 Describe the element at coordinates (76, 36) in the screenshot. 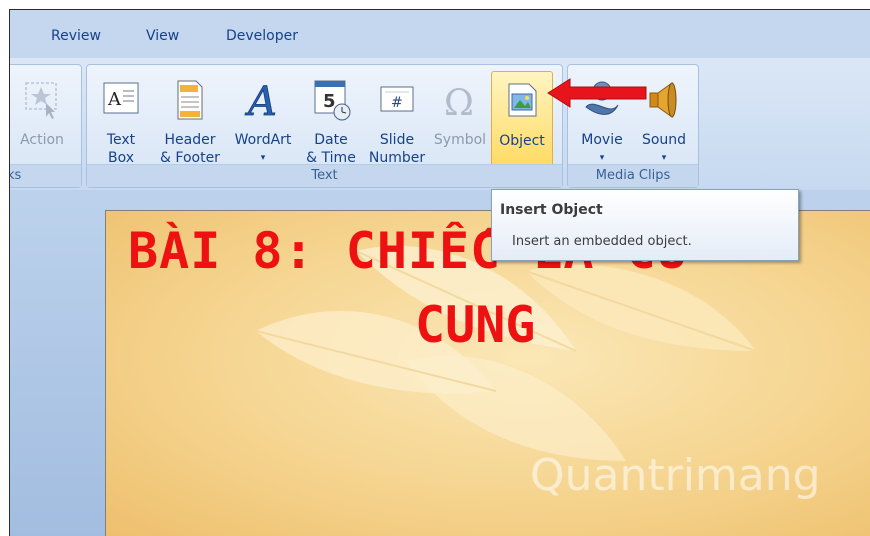

I see `tab-review: Review` at that location.